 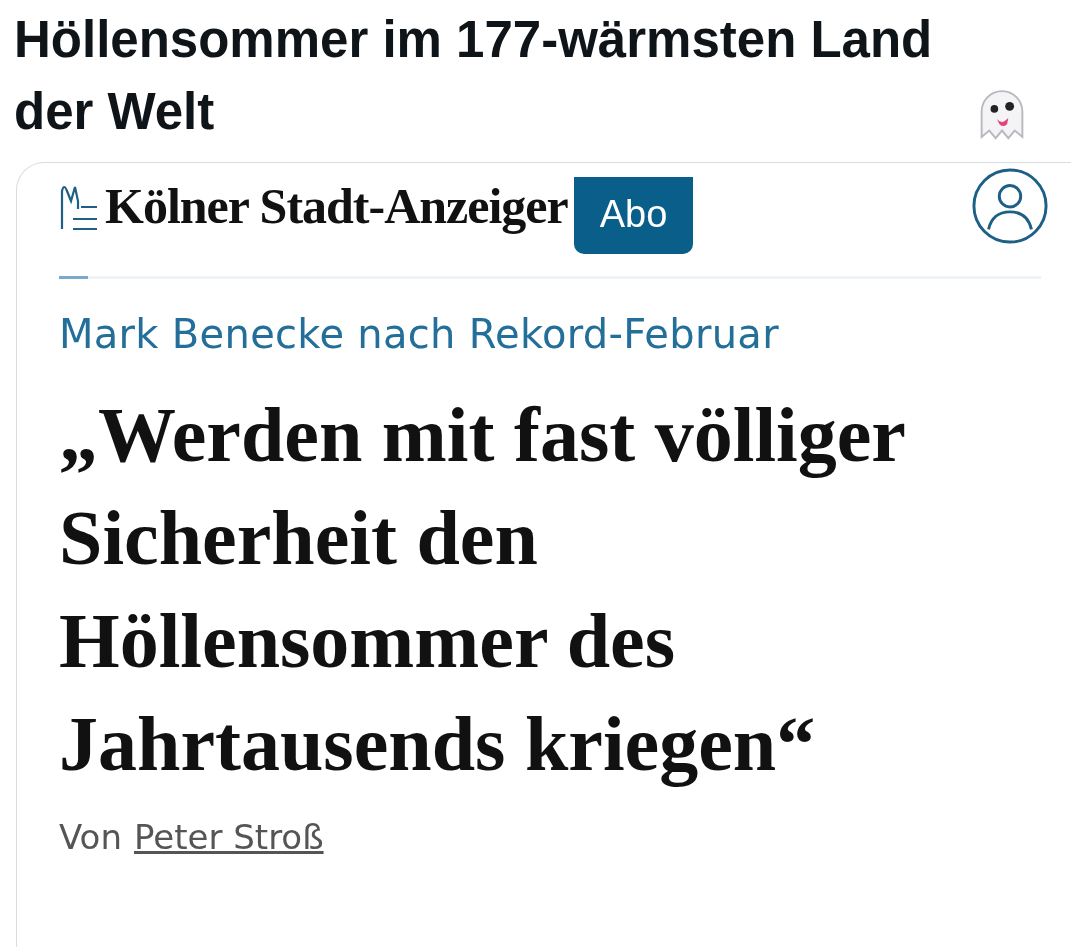 What do you see at coordinates (633, 215) in the screenshot?
I see `subscribe-button: Abo` at bounding box center [633, 215].